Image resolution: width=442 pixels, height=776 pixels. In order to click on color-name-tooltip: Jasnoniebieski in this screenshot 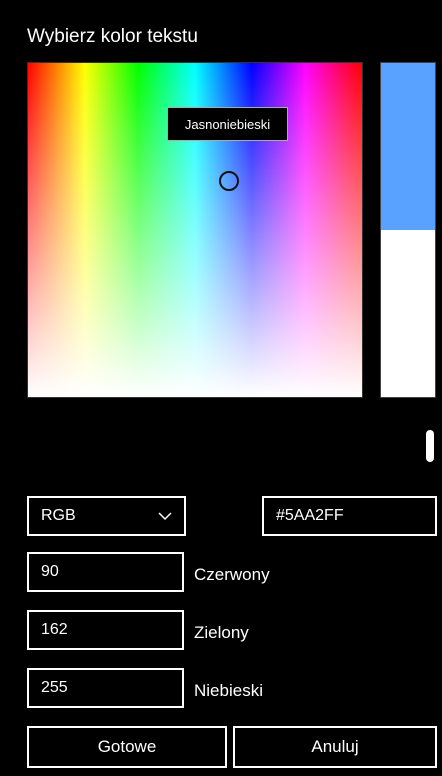, I will do `click(227, 124)`.